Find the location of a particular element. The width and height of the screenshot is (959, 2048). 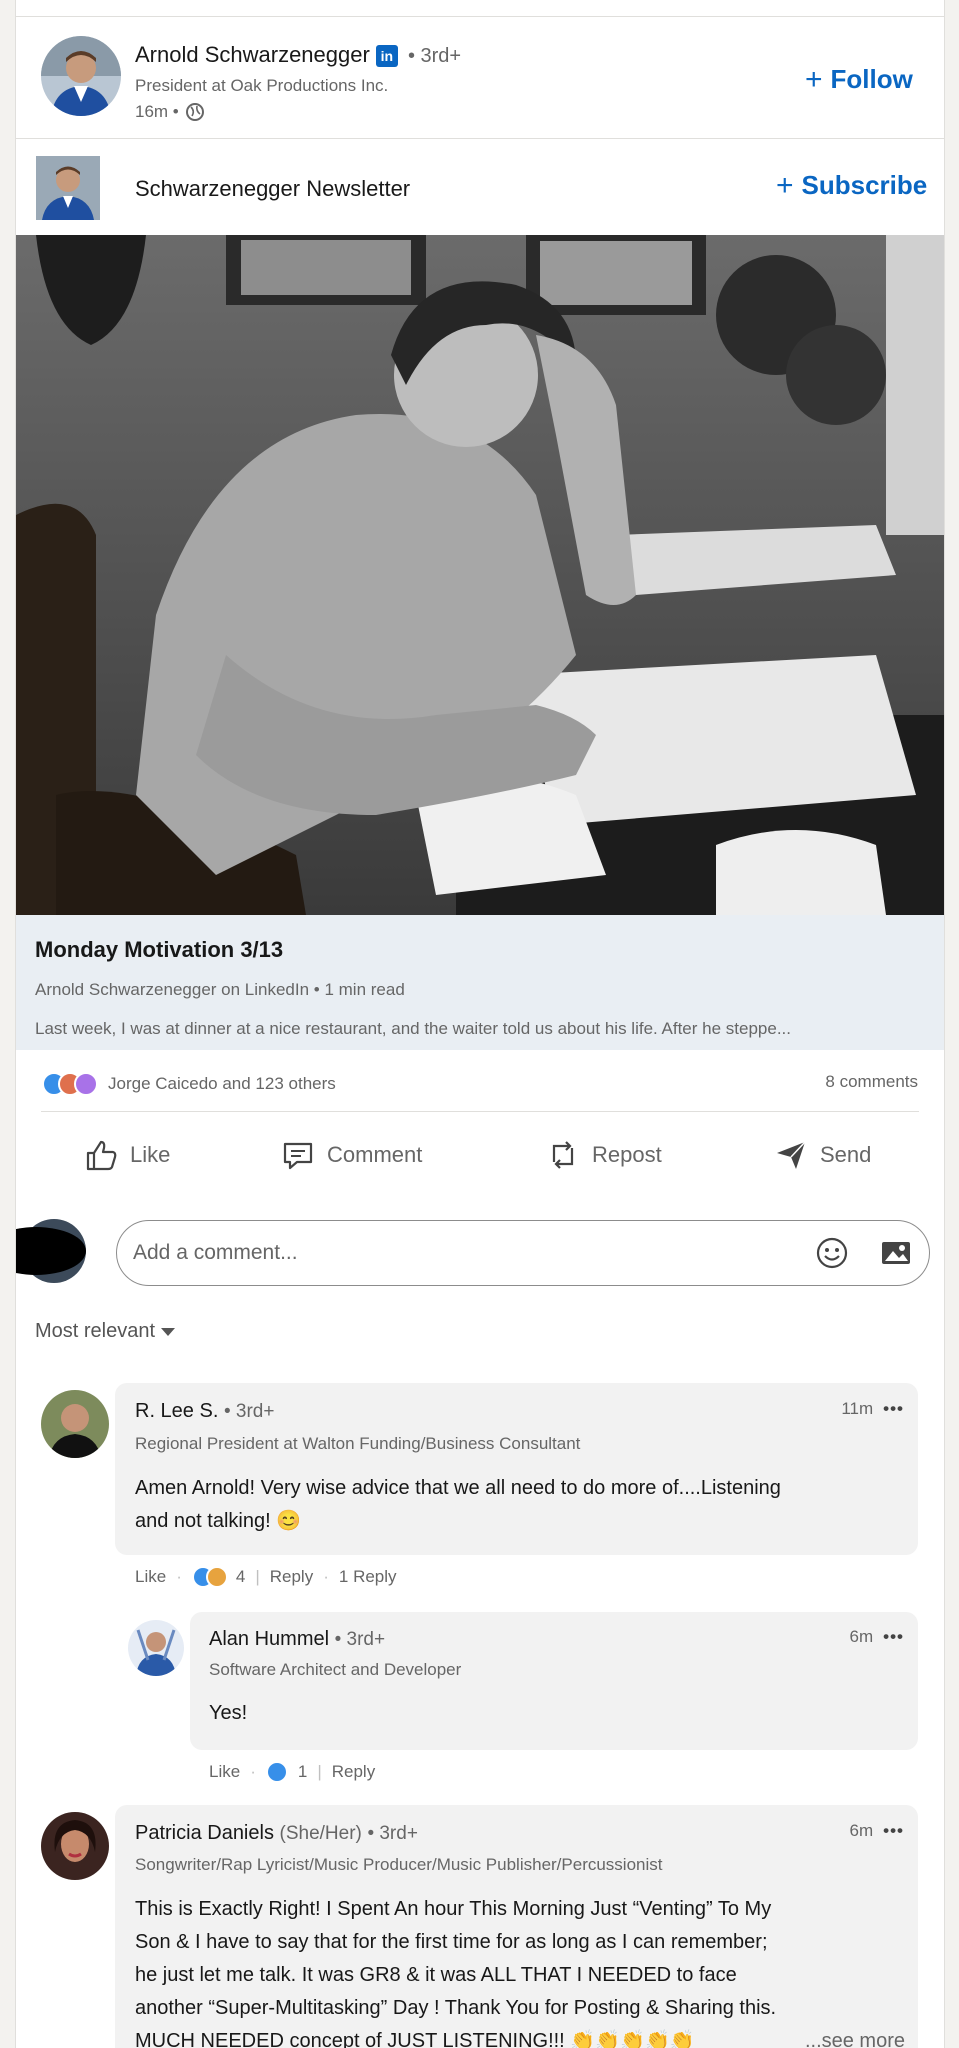

comment-like-button: Like is located at coordinates (150, 1577).